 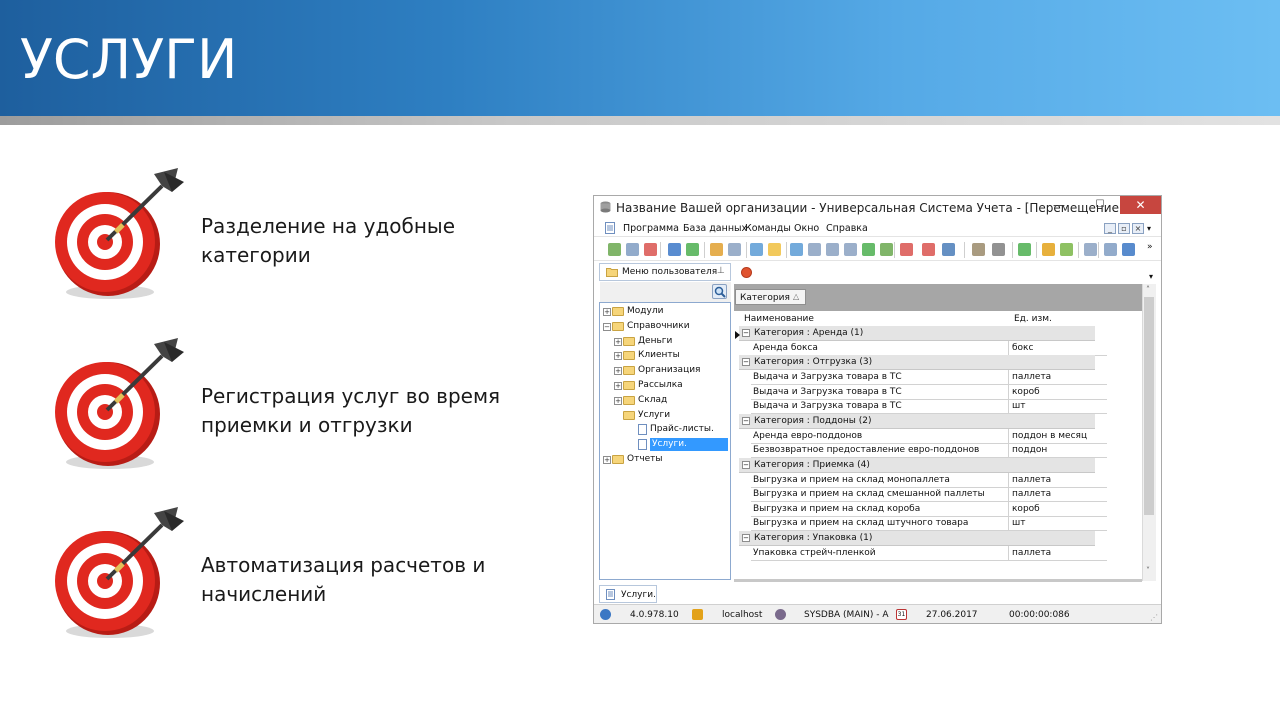 I want to click on move-left-icon, so click(x=796, y=249).